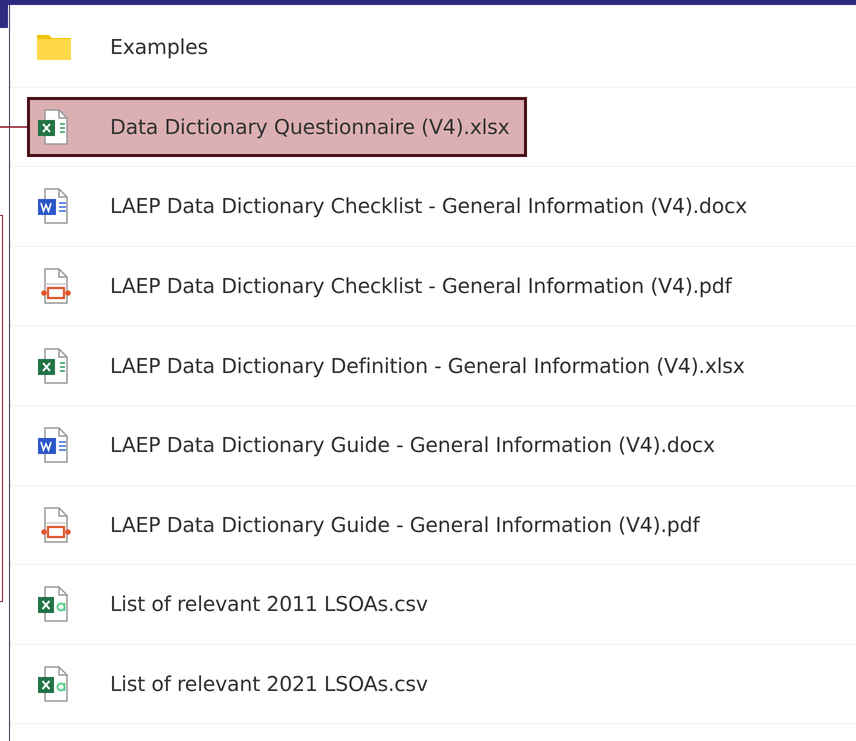 This screenshot has width=856, height=741. What do you see at coordinates (421, 286) in the screenshot?
I see `file-name: LAEP Data Dictionary Checklist - General Information (V4).pdf` at bounding box center [421, 286].